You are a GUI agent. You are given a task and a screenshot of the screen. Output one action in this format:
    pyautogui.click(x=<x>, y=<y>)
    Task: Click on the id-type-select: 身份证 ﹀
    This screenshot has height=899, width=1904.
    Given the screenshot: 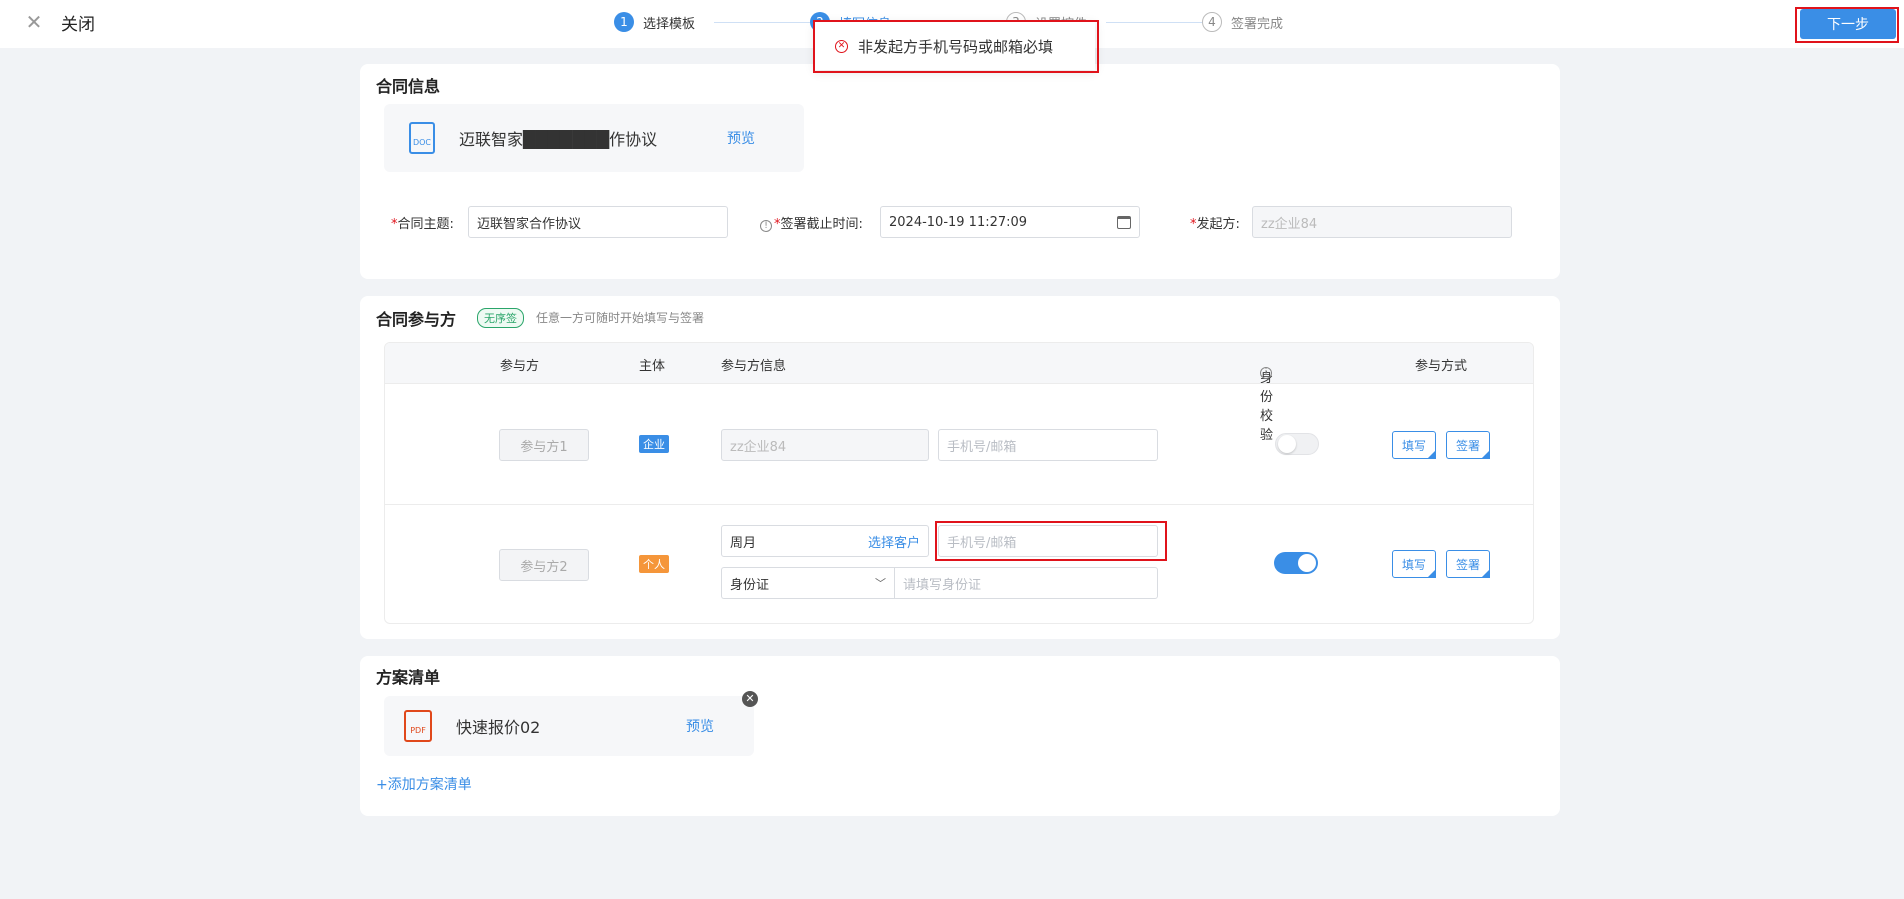 What is the action you would take?
    pyautogui.click(x=807, y=583)
    